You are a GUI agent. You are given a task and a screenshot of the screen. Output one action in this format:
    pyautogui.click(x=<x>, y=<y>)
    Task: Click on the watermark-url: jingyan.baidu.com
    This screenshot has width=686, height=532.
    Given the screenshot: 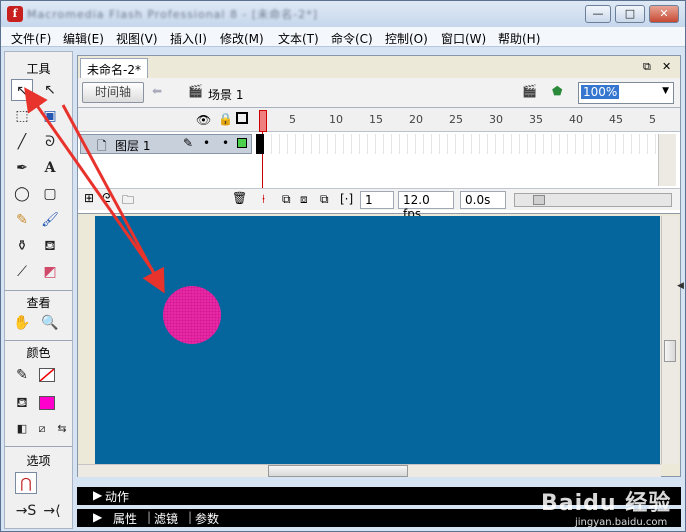 What is the action you would take?
    pyautogui.click(x=621, y=522)
    